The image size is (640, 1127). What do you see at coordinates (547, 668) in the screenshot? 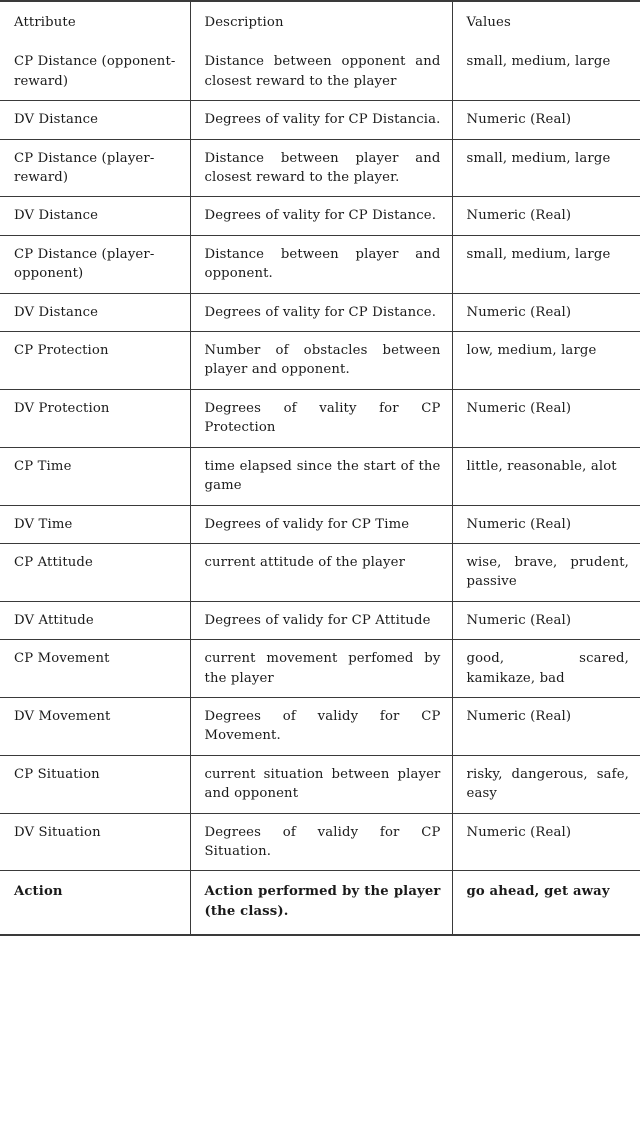
I see `cell-values: good, scared, kamikaze, bad` at bounding box center [547, 668].